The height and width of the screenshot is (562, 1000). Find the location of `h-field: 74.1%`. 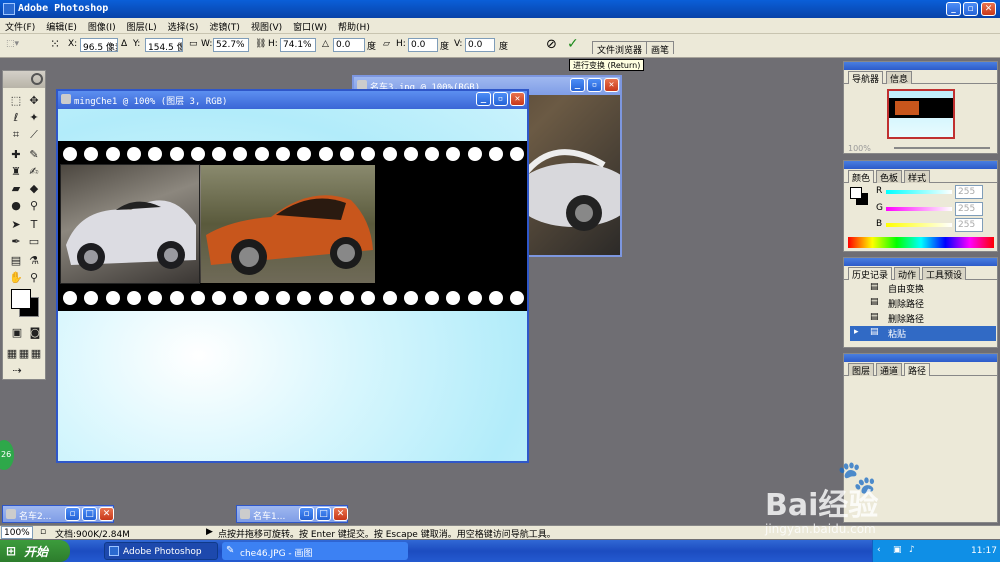

h-field: 74.1% is located at coordinates (298, 45).